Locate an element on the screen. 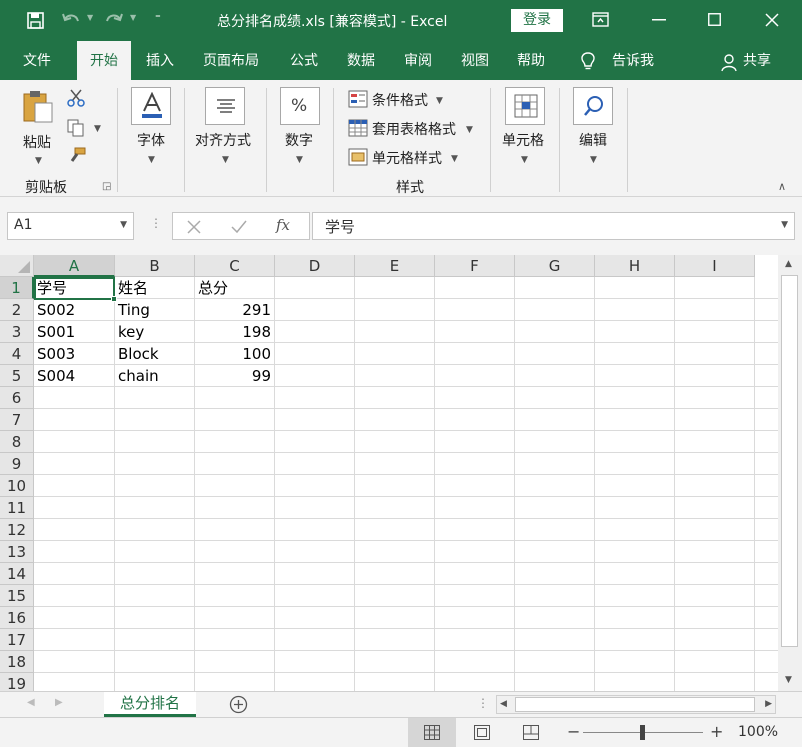 The image size is (802, 747). row-header-2: 2 is located at coordinates (17, 310).